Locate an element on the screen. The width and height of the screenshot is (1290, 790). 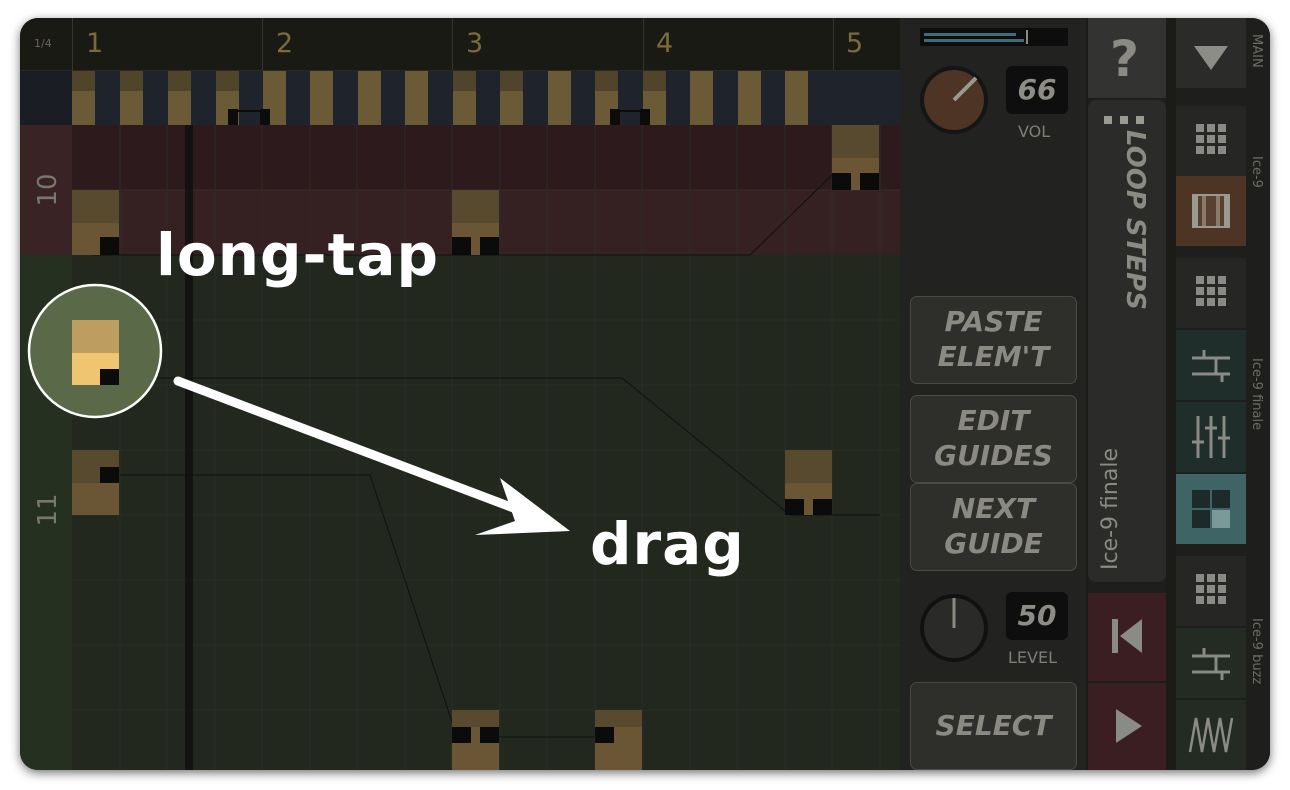
track3-grid-button is located at coordinates (1211, 591).